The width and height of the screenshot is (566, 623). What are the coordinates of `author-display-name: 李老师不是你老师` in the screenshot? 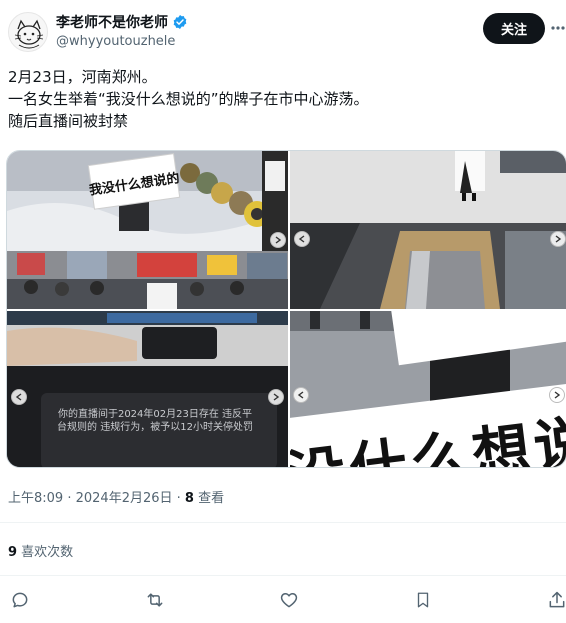 It's located at (112, 22).